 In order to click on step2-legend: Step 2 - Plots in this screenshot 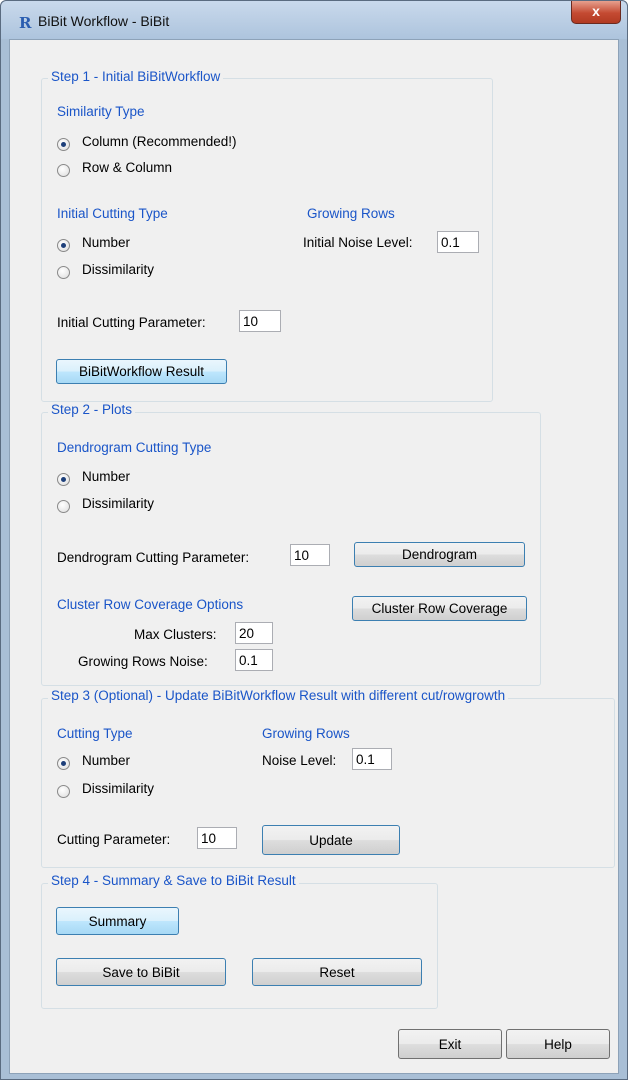, I will do `click(92, 409)`.